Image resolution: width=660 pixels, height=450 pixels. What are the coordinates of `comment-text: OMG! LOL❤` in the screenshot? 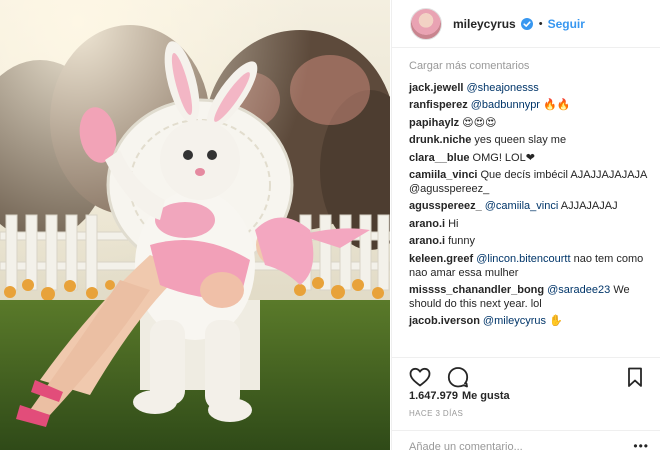 It's located at (503, 157).